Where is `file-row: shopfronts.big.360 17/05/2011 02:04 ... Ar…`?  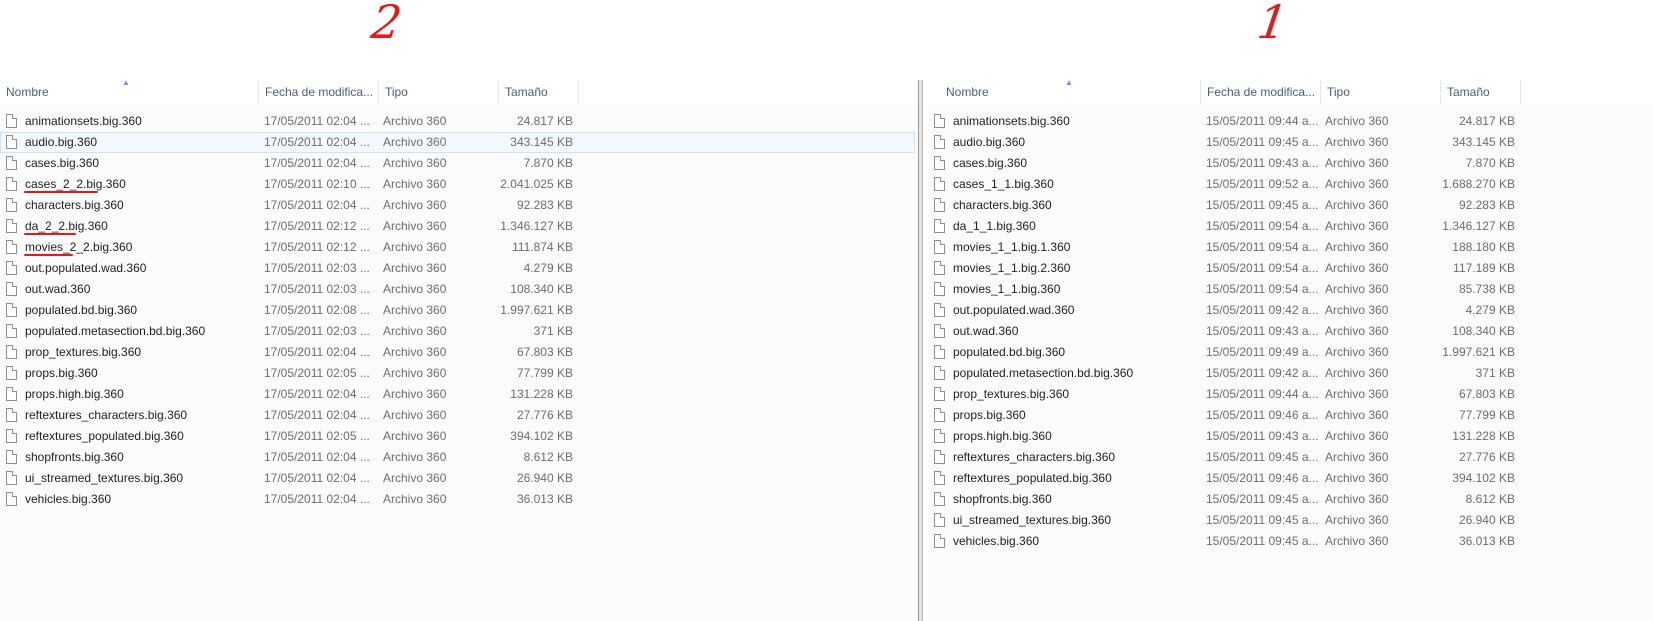 file-row: shopfronts.big.360 17/05/2011 02:04 ... Ar… is located at coordinates (457, 457).